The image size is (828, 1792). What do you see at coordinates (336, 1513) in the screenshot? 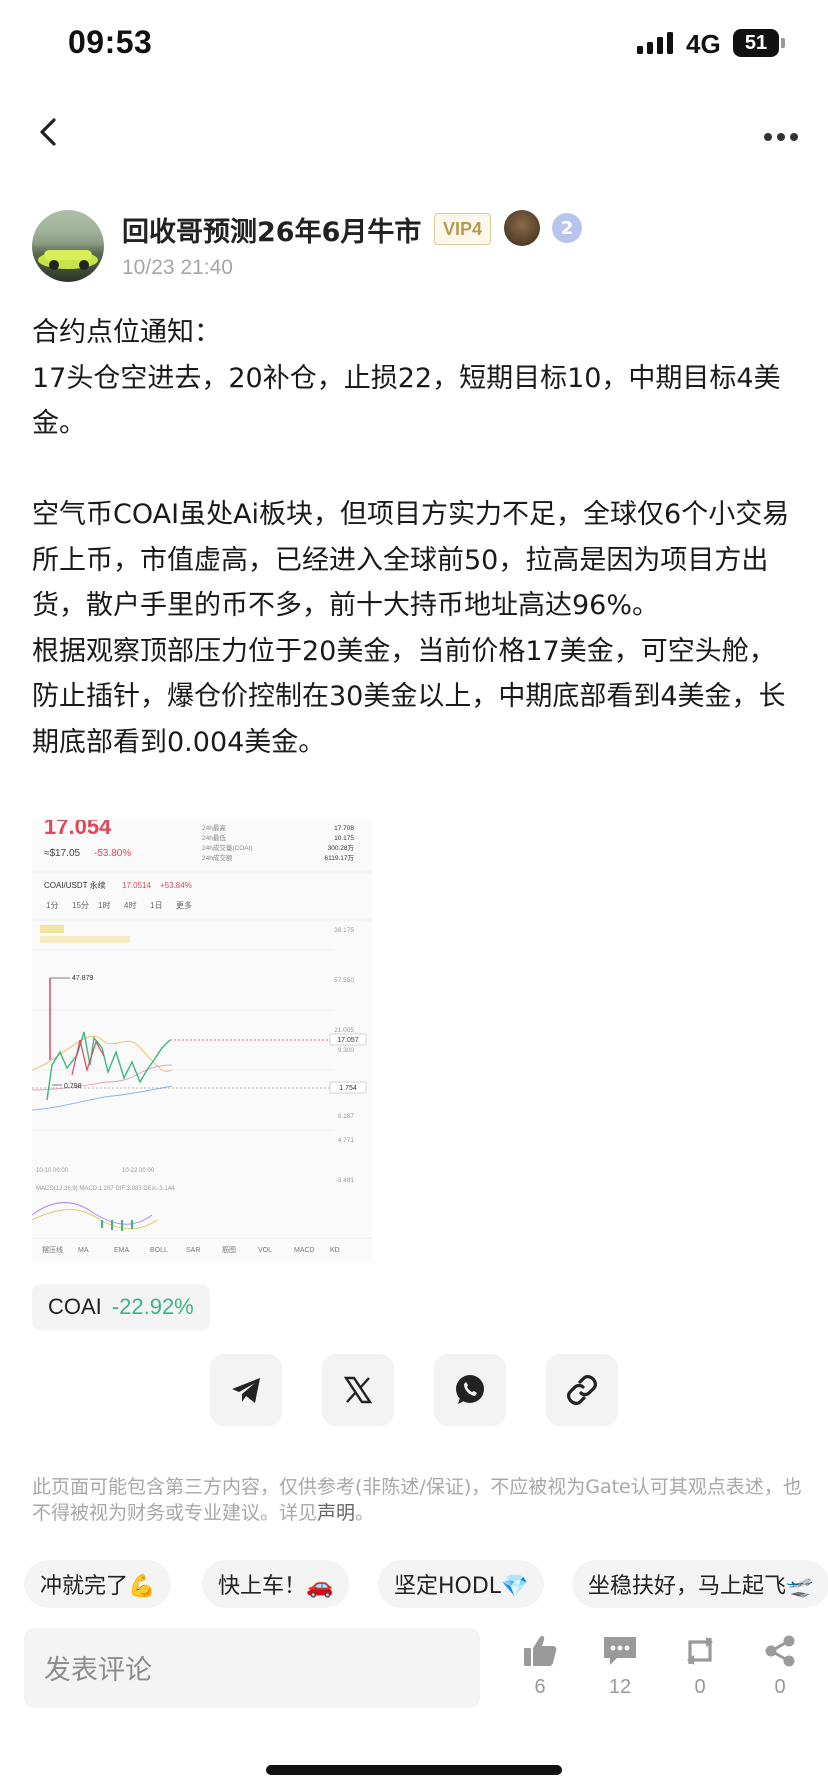
I see `disclaimer-link: 声明` at bounding box center [336, 1513].